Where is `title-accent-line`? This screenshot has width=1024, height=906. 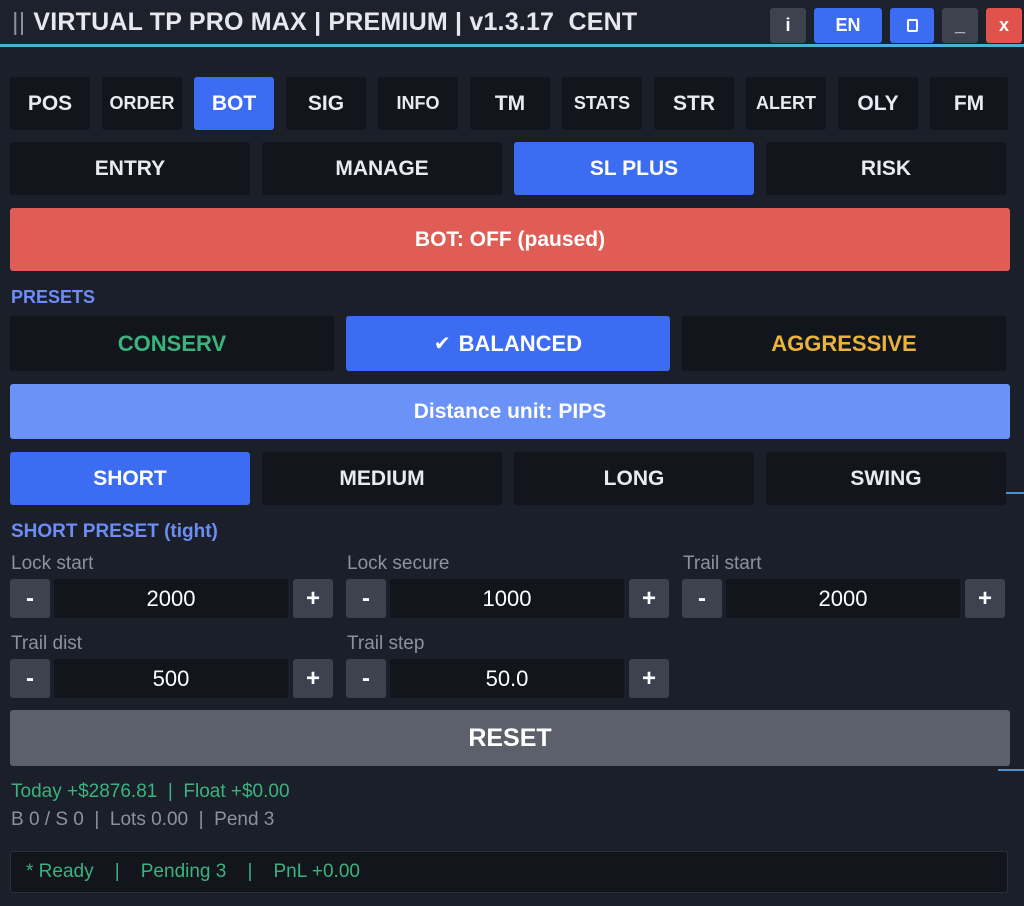 title-accent-line is located at coordinates (512, 45).